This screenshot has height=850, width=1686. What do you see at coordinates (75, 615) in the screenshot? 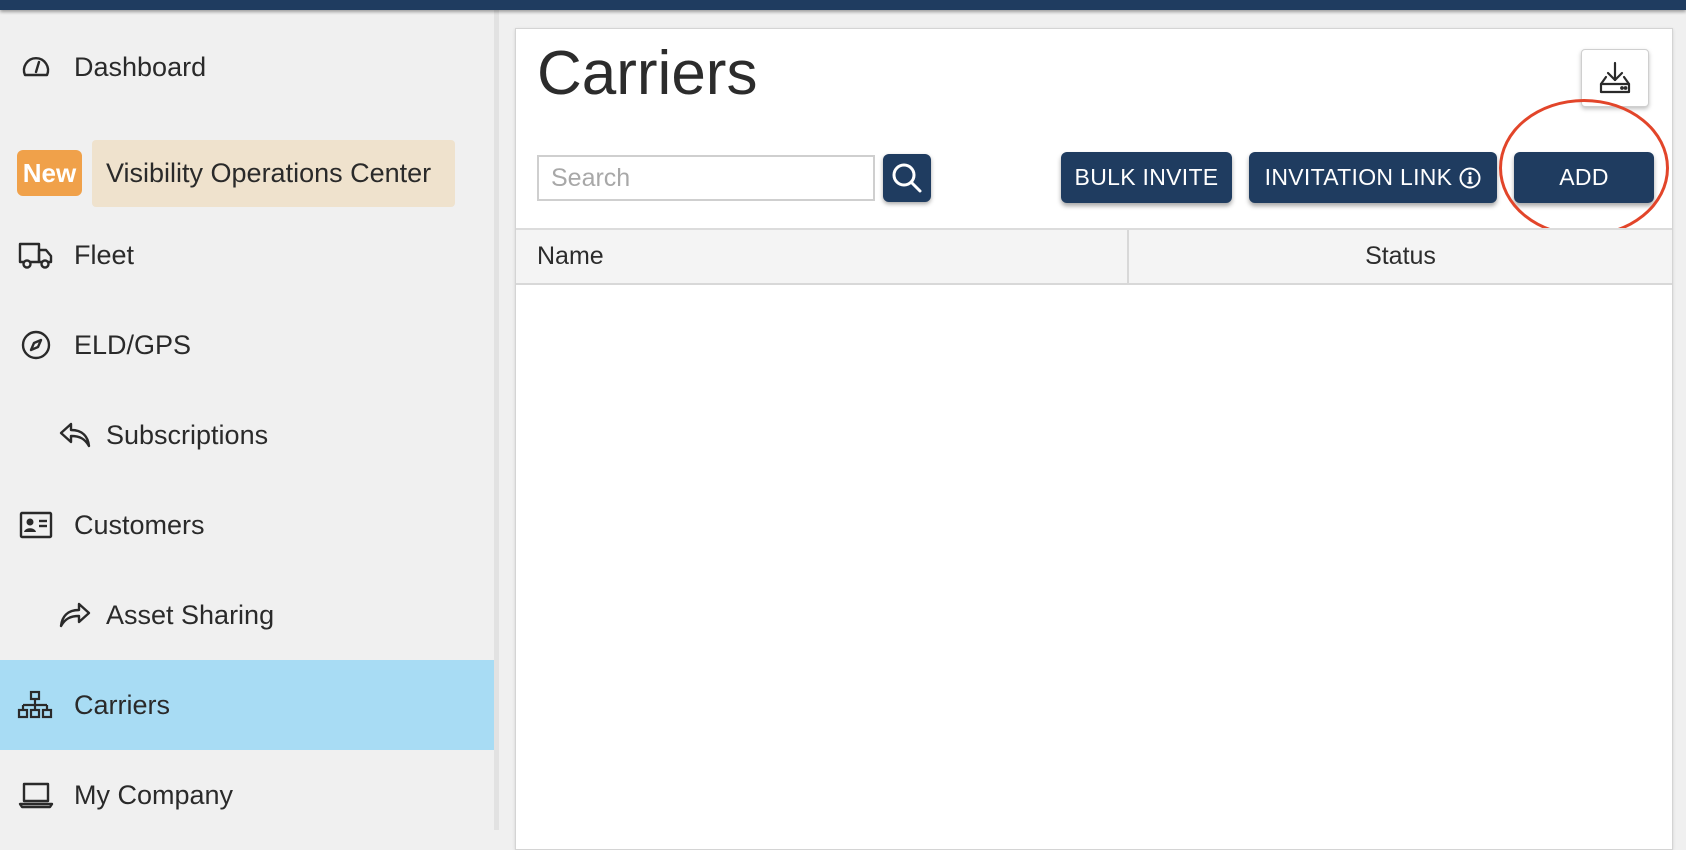
I see `share-icon` at bounding box center [75, 615].